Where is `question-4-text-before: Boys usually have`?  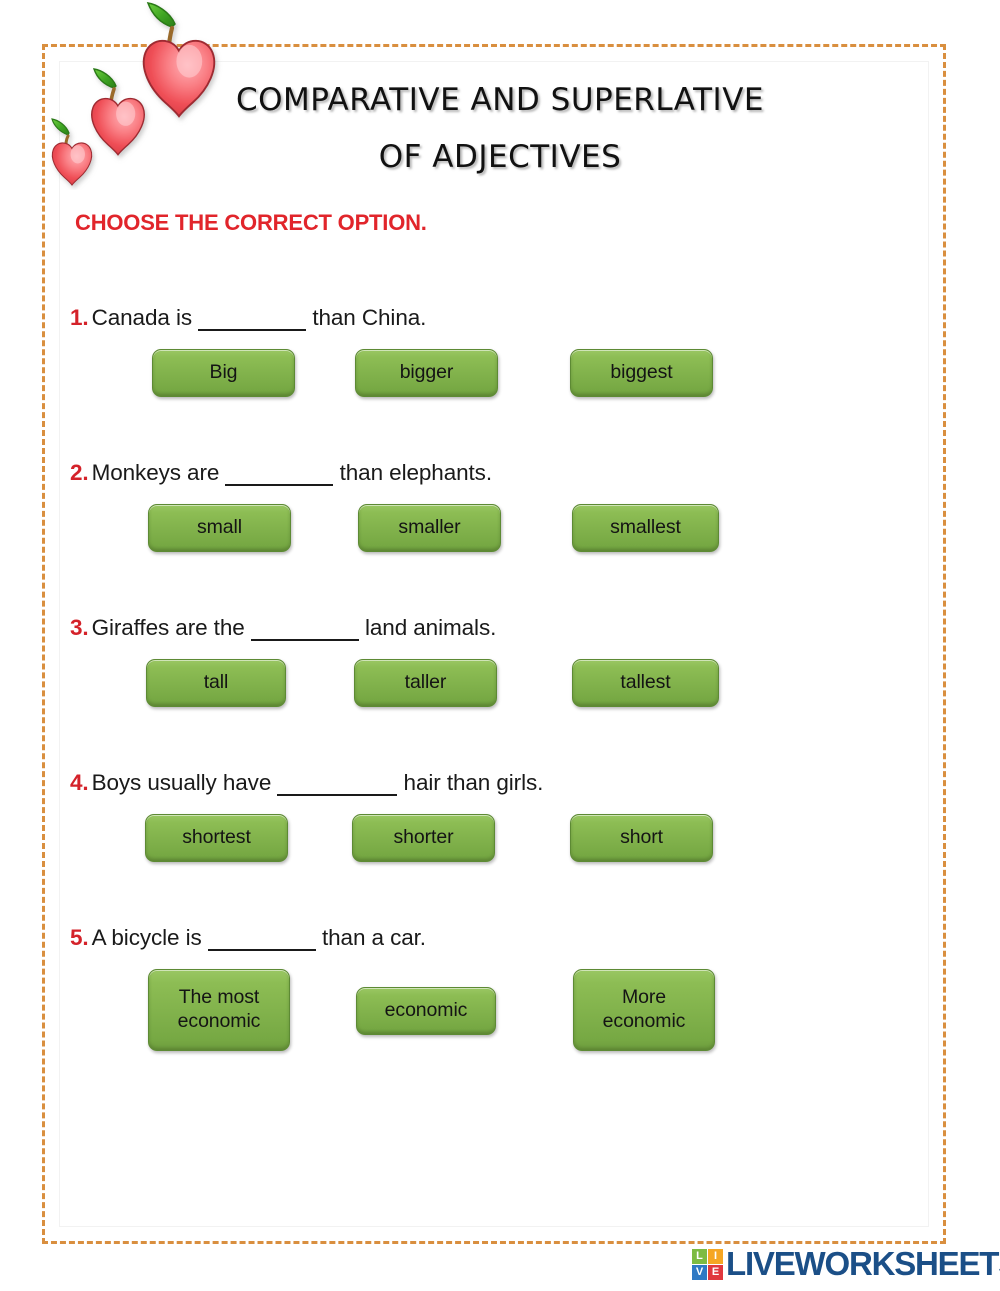
question-4-text-before: Boys usually have is located at coordinates (181, 782).